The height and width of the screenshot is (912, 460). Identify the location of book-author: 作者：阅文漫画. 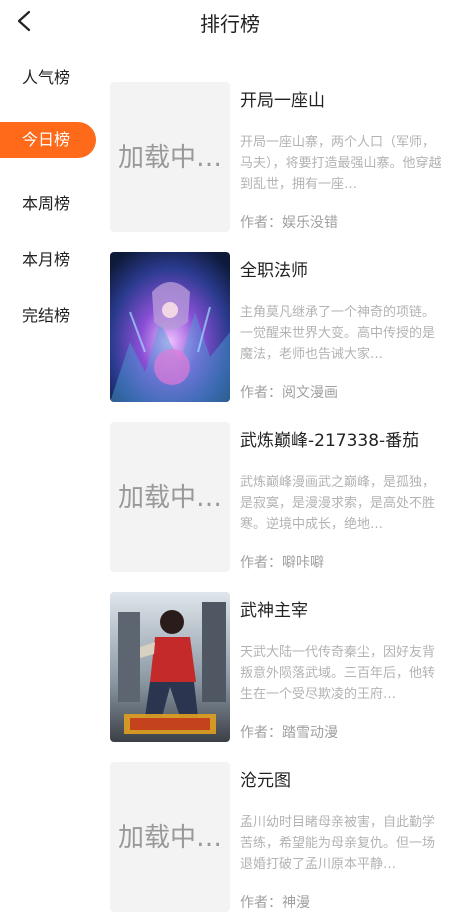
(289, 393).